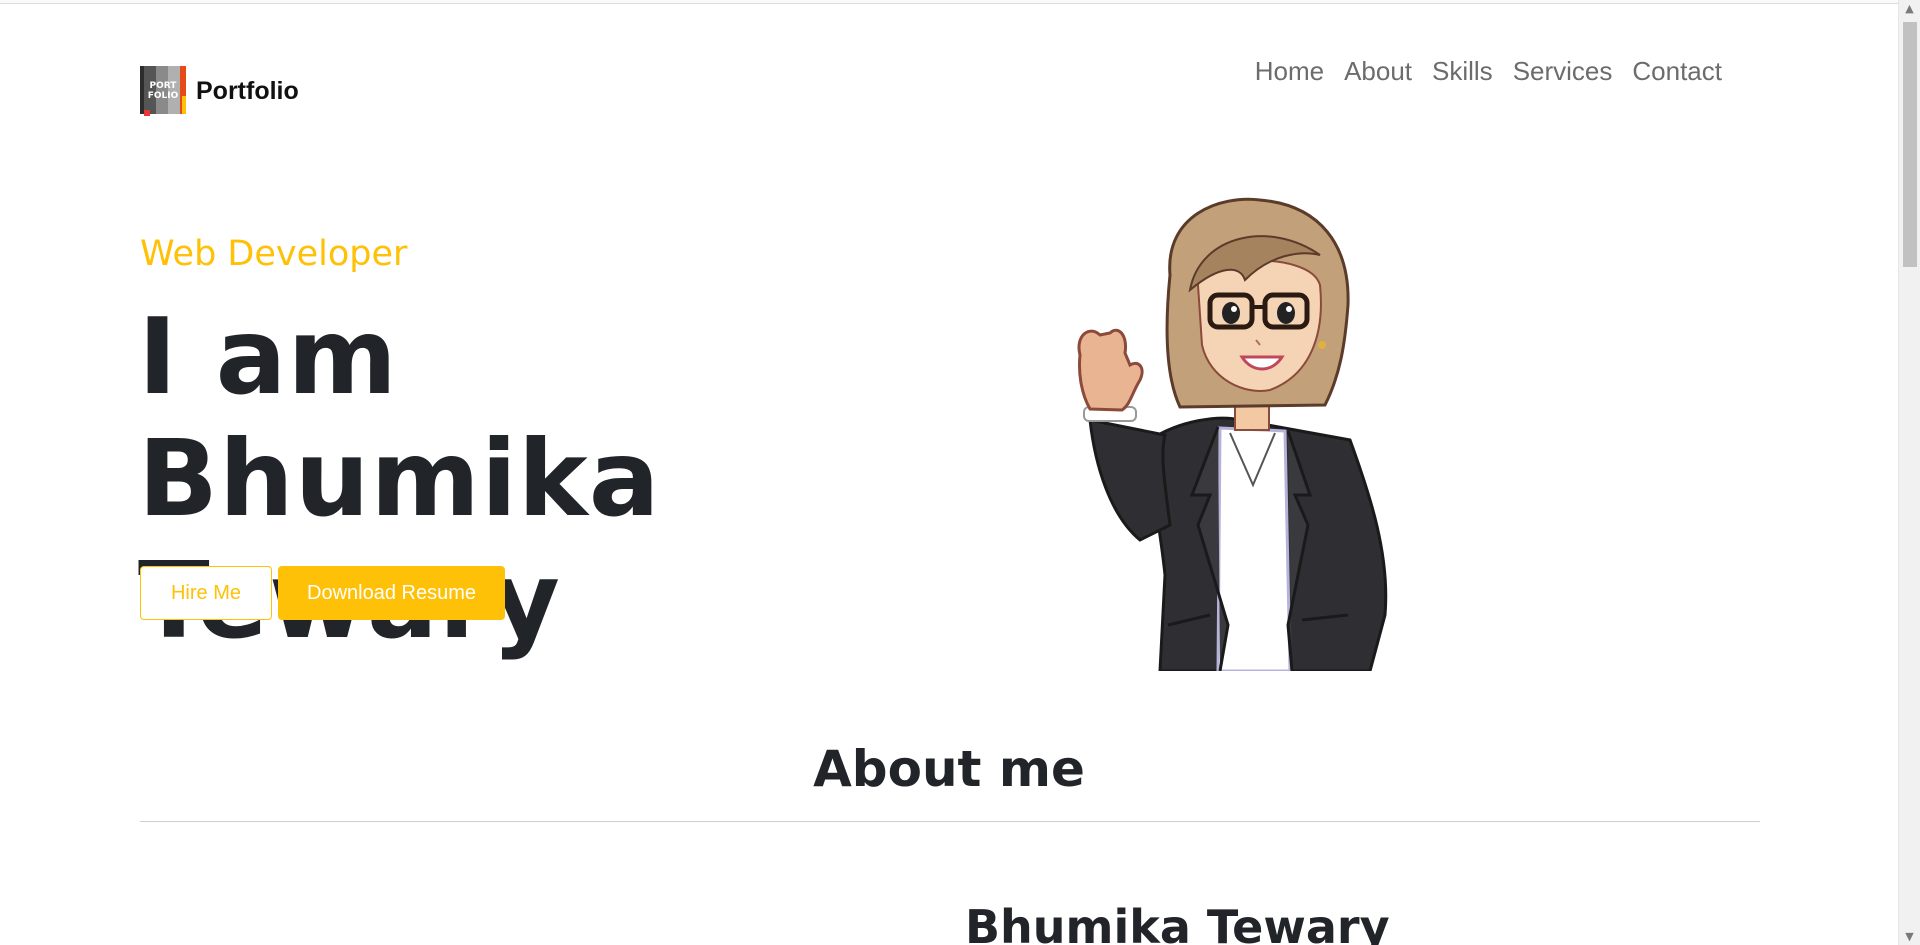  Describe the element at coordinates (206, 593) in the screenshot. I see `hire-me-button: Hire Me` at that location.